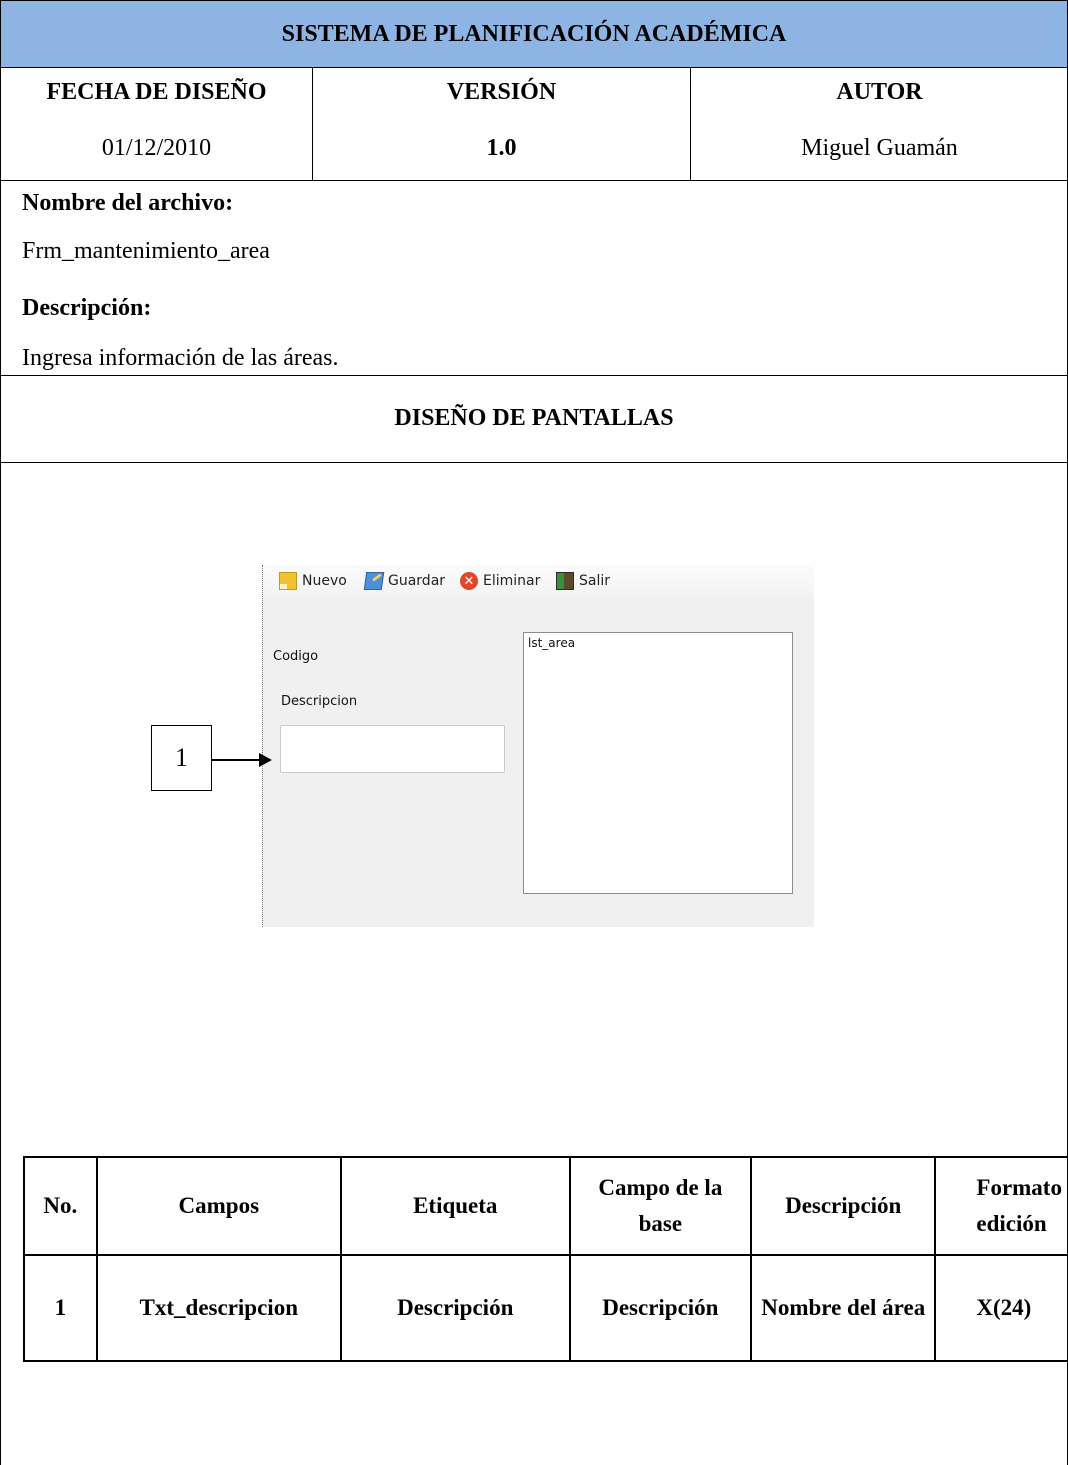 This screenshot has height=1465, width=1068. What do you see at coordinates (455, 1308) in the screenshot?
I see `cell-etiqueta: Descripción` at bounding box center [455, 1308].